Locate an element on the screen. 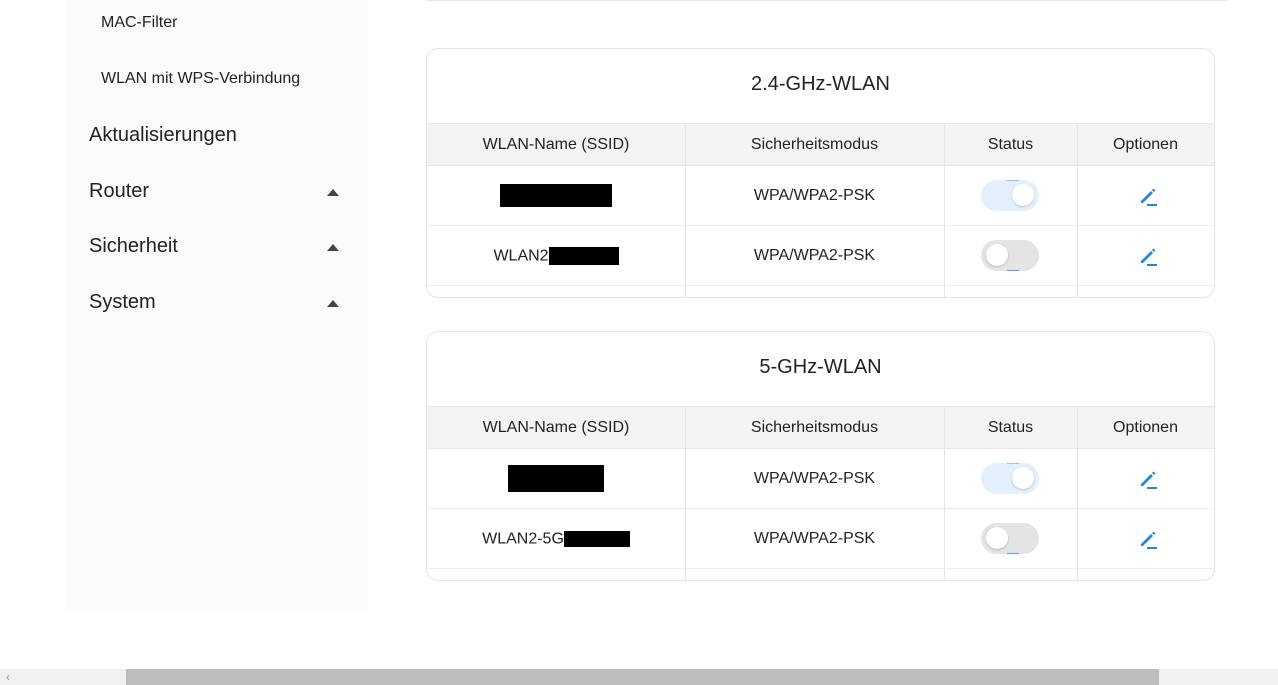  sidebar-item-sicherheit: Sicherheit is located at coordinates (217, 246).